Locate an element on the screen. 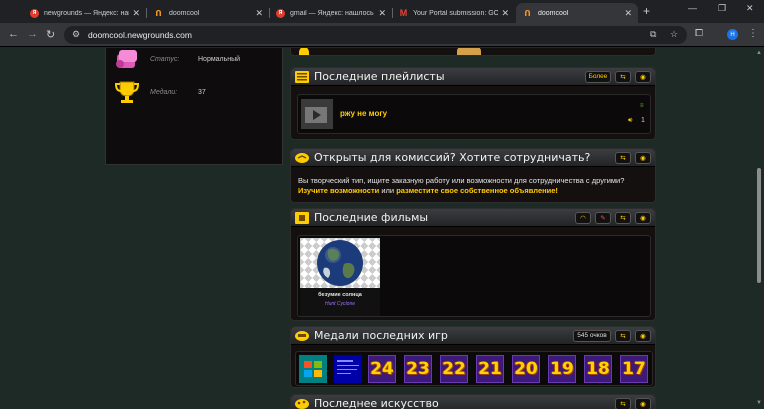  number-medal: 22 is located at coordinates (454, 369).